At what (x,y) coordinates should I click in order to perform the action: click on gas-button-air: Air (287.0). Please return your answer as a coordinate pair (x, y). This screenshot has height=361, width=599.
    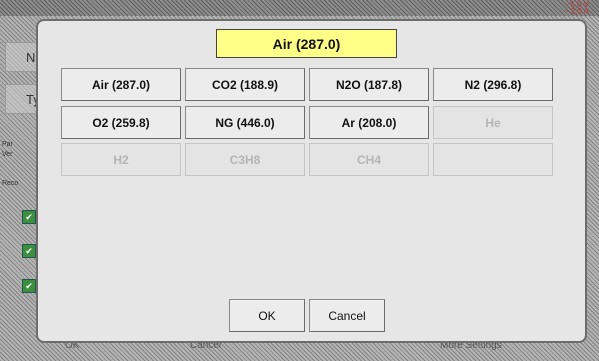
    Looking at the image, I should click on (121, 84).